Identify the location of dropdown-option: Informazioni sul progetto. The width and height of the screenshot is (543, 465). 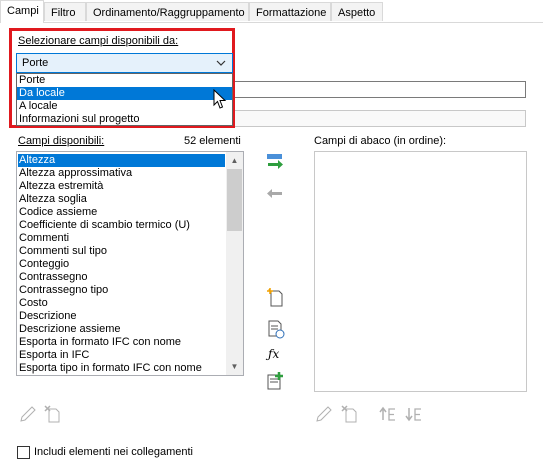
(79, 119).